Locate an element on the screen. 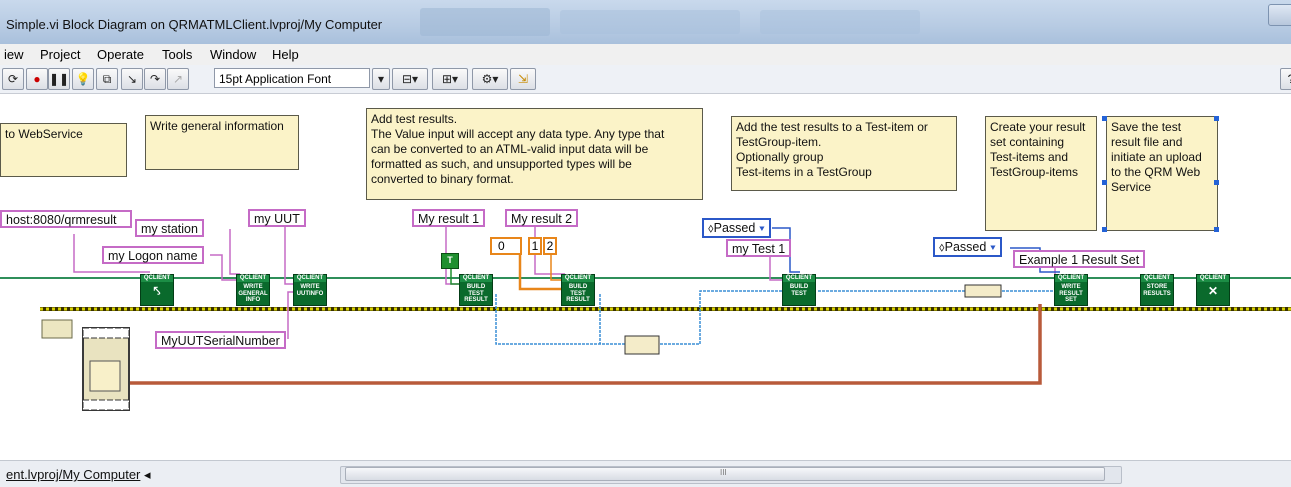 The width and height of the screenshot is (1291, 487). abort-icon: ● is located at coordinates (37, 79).